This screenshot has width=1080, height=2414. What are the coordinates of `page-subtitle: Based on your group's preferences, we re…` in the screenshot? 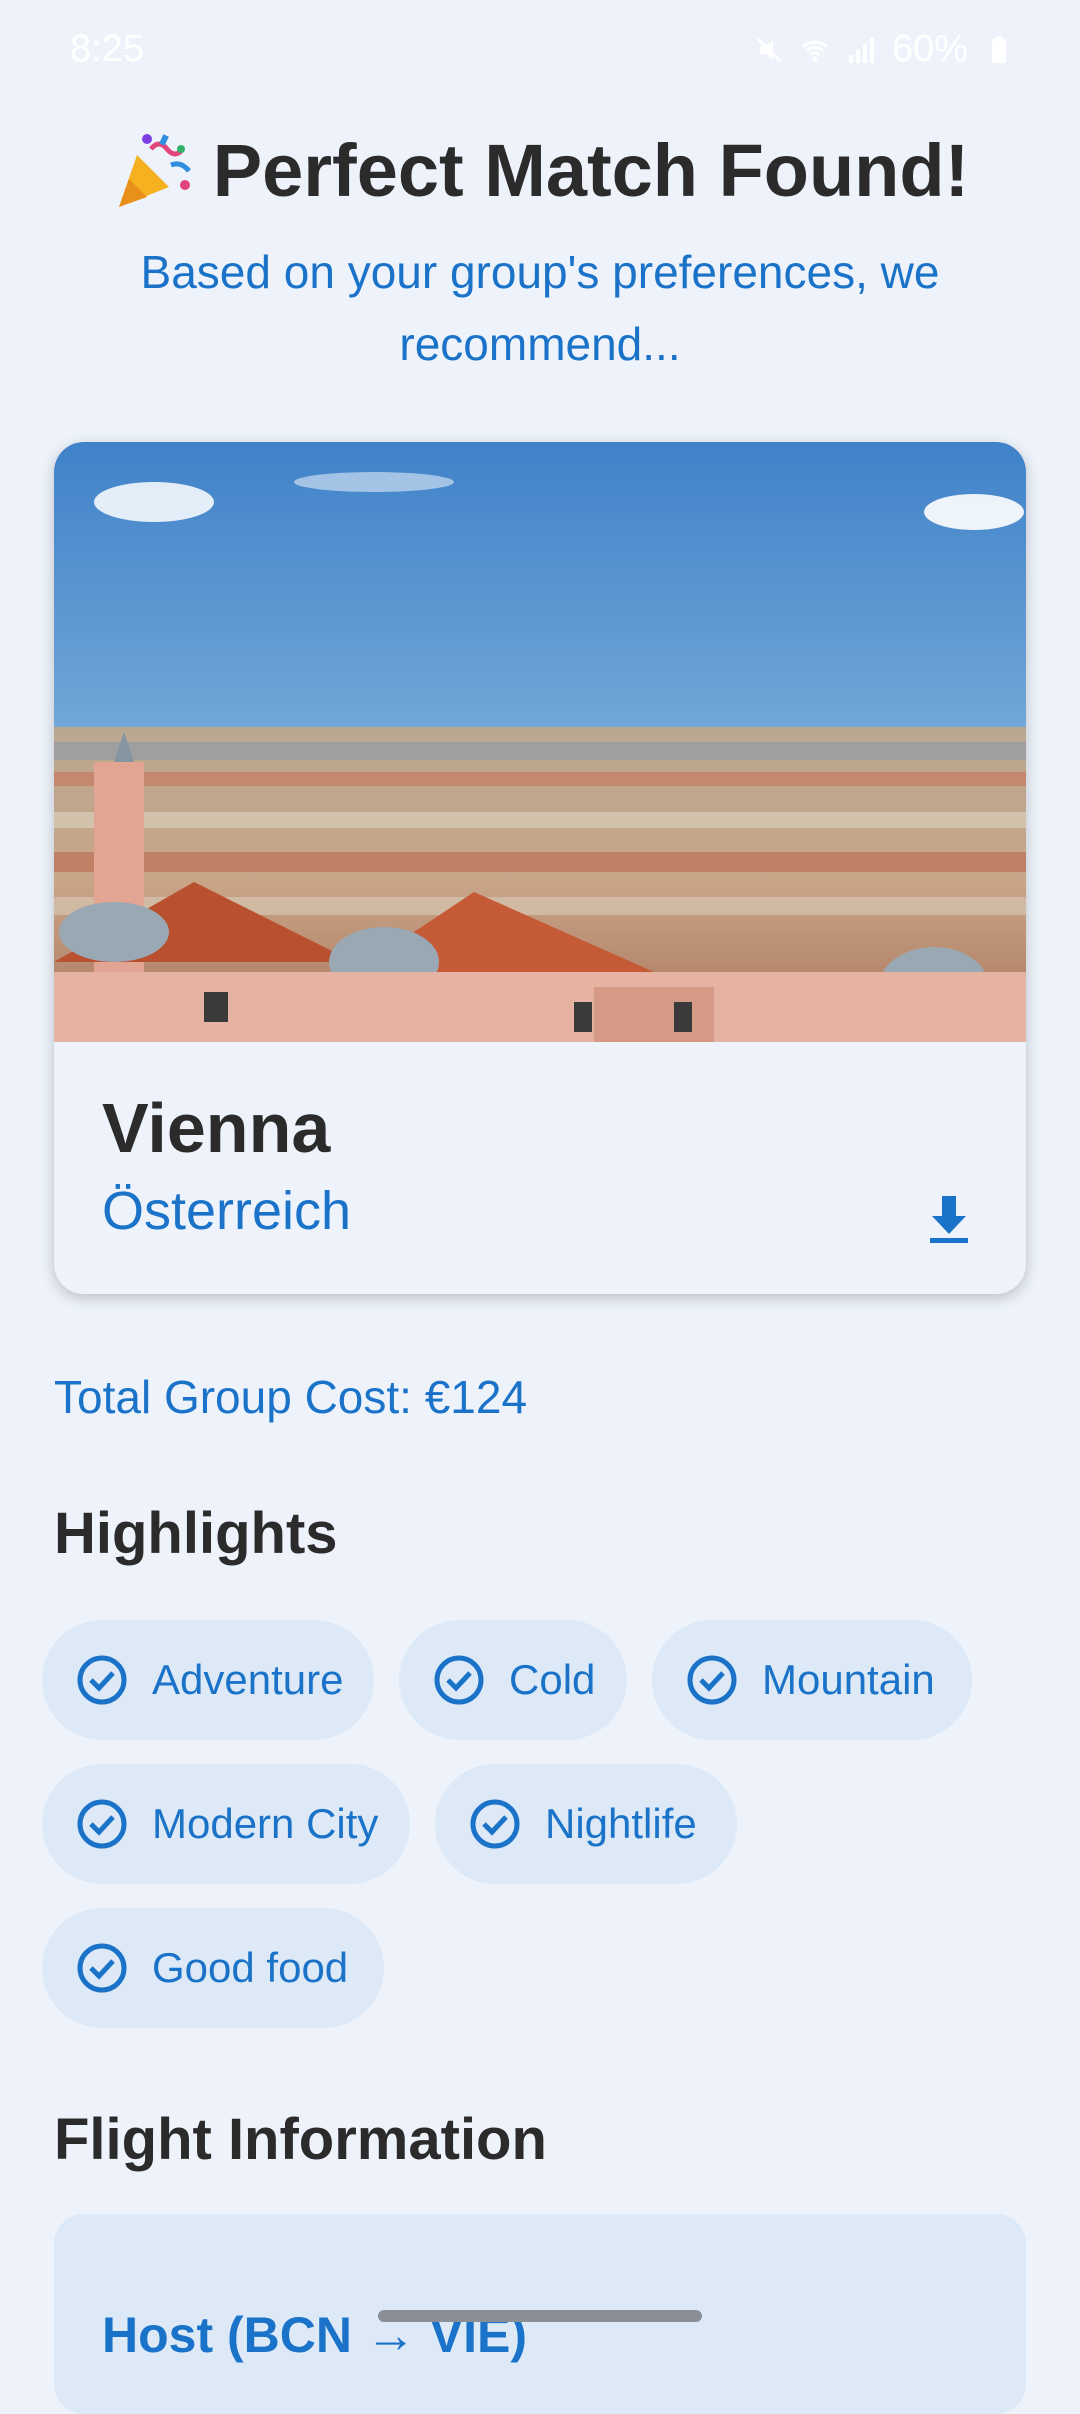 It's located at (540, 308).